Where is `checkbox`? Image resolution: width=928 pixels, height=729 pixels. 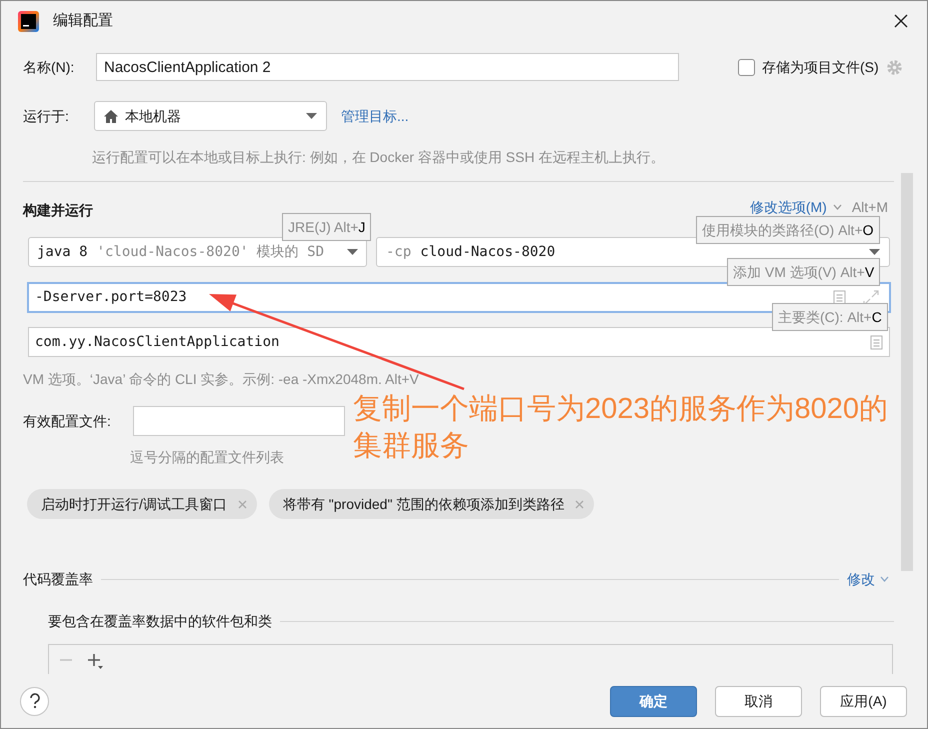
checkbox is located at coordinates (746, 67).